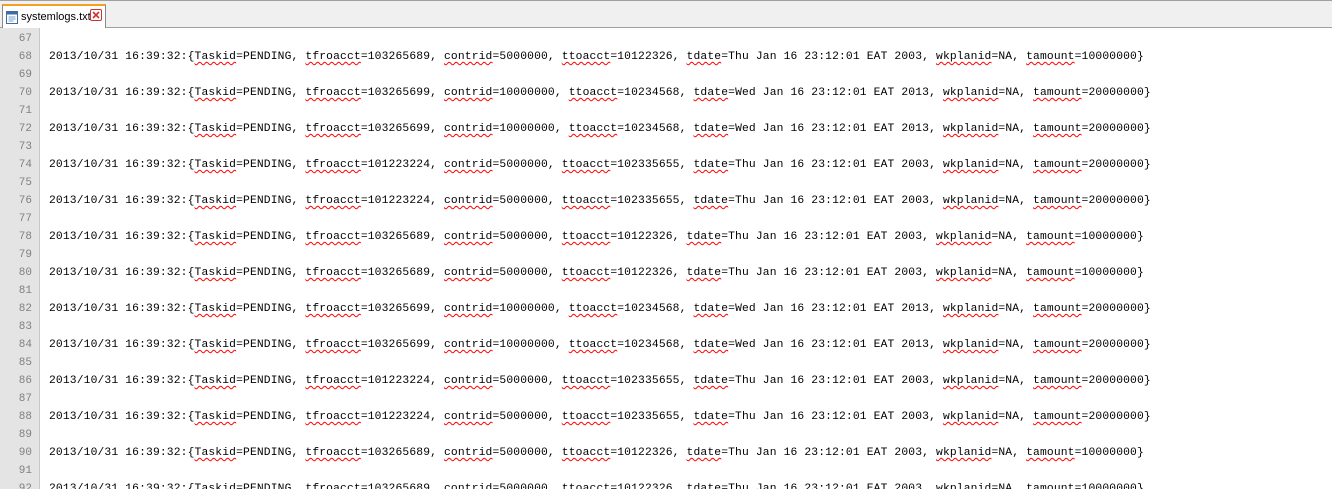 This screenshot has width=1332, height=489. Describe the element at coordinates (25, 237) in the screenshot. I see `line-number: 78` at that location.